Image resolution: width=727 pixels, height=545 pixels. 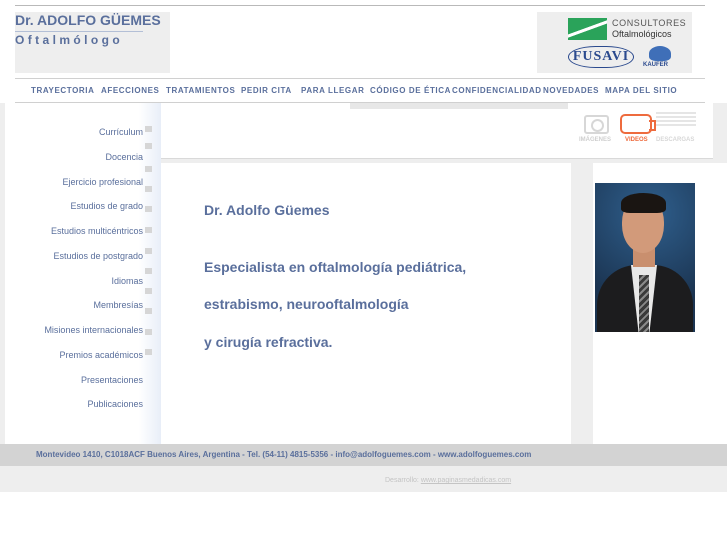 I want to click on fusavi-logo: FUSAVI, so click(x=601, y=57).